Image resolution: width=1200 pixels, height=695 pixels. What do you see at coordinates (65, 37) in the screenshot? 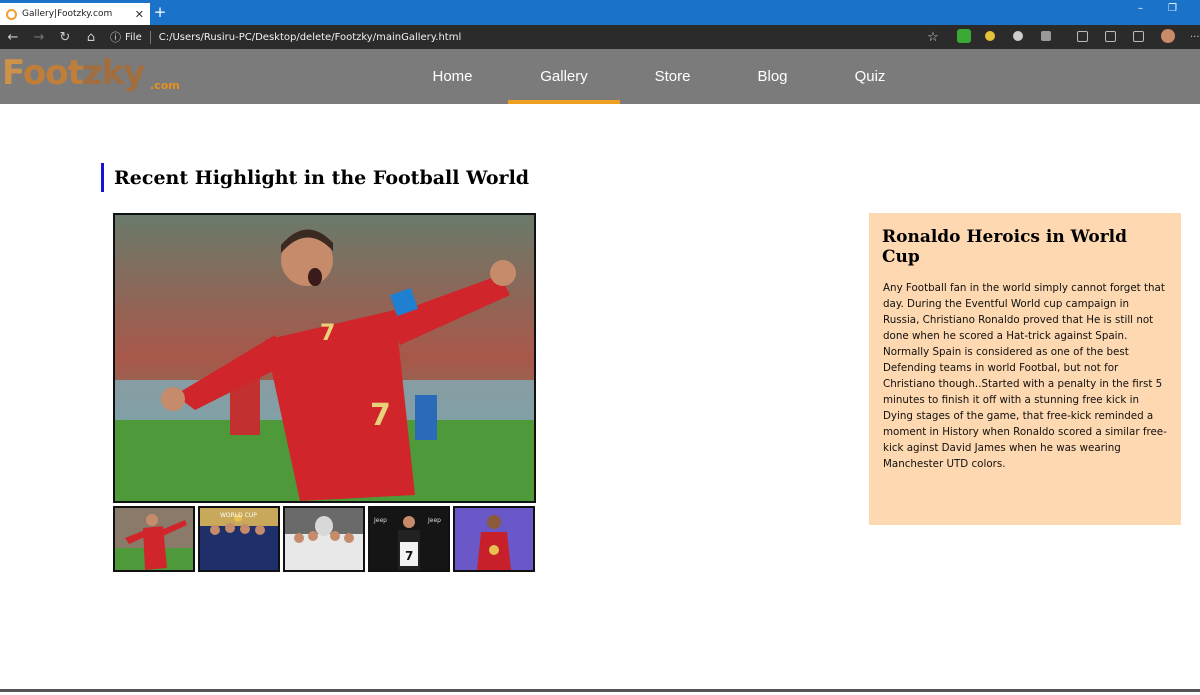
I see `refresh-icon: ↻` at bounding box center [65, 37].